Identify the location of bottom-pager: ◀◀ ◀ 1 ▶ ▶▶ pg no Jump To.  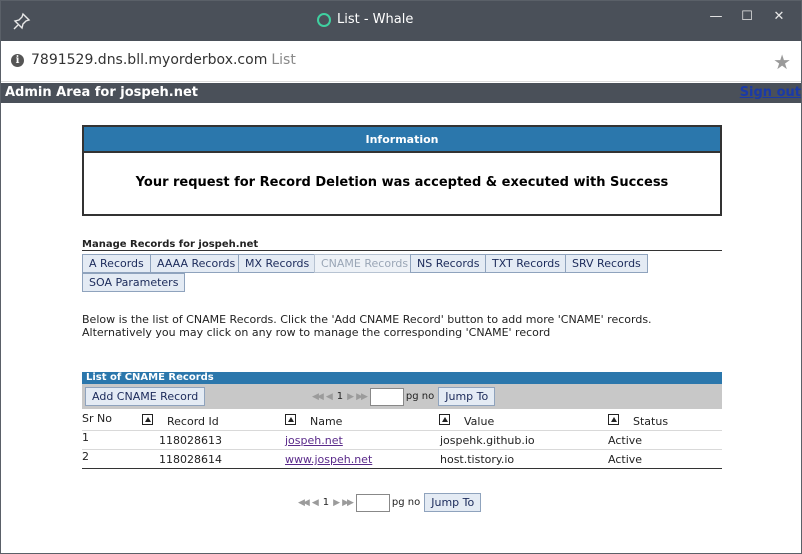
(390, 502).